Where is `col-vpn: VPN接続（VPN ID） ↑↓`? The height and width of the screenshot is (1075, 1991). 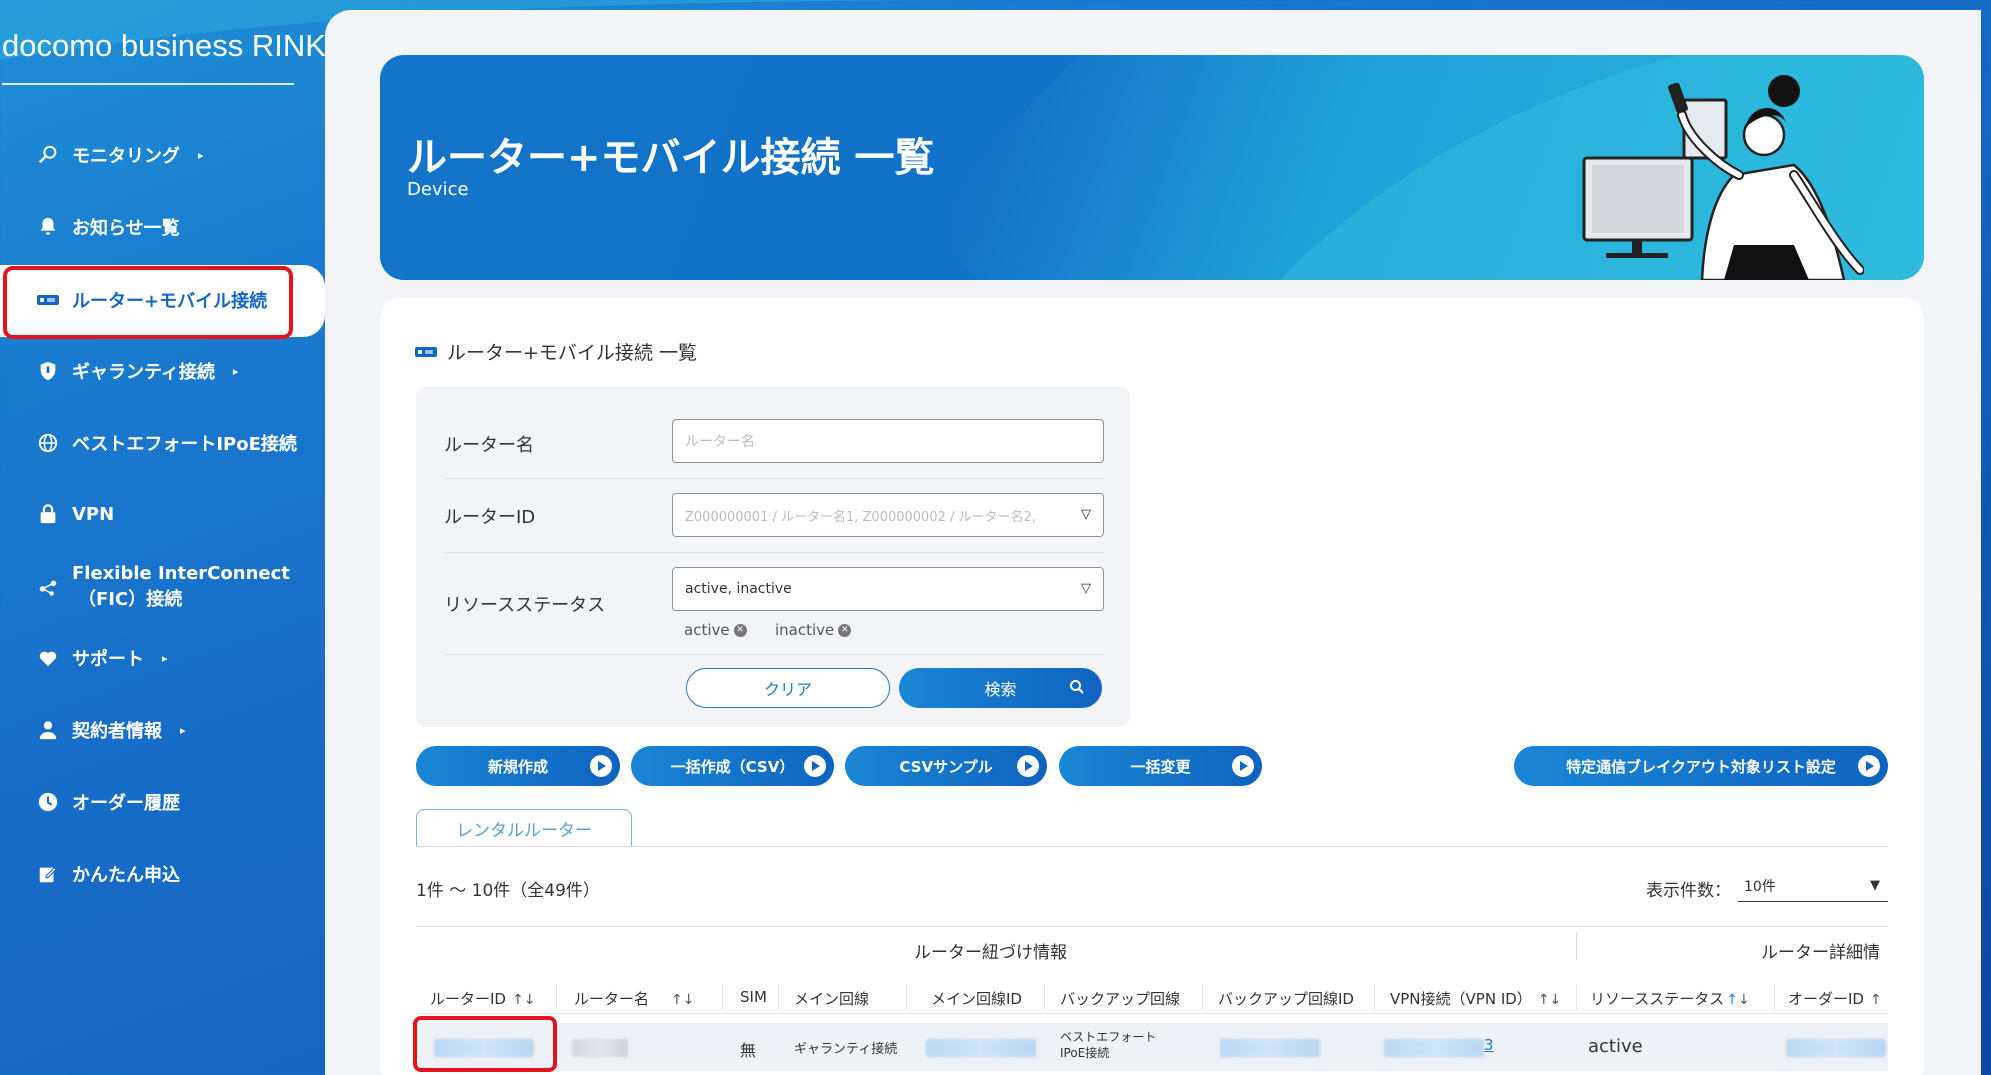
col-vpn: VPN接続（VPN ID） ↑↓ is located at coordinates (1475, 998).